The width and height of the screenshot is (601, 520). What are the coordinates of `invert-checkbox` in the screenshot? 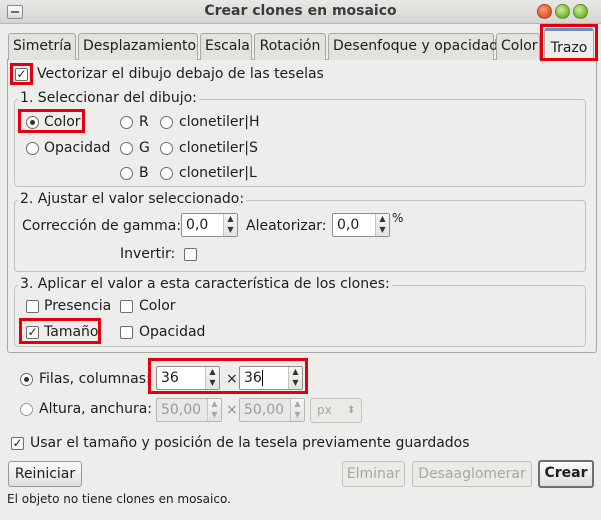 It's located at (190, 254).